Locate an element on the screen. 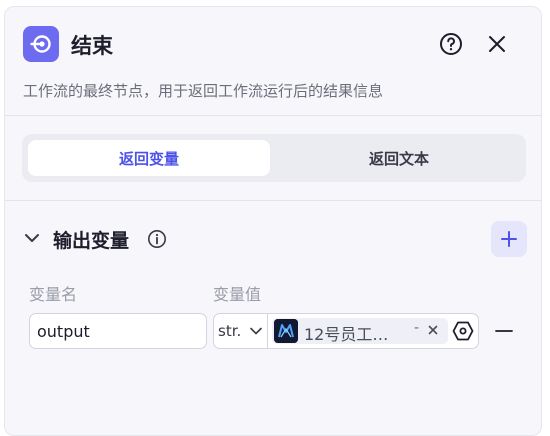 The image size is (550, 436). add-variable-button is located at coordinates (509, 239).